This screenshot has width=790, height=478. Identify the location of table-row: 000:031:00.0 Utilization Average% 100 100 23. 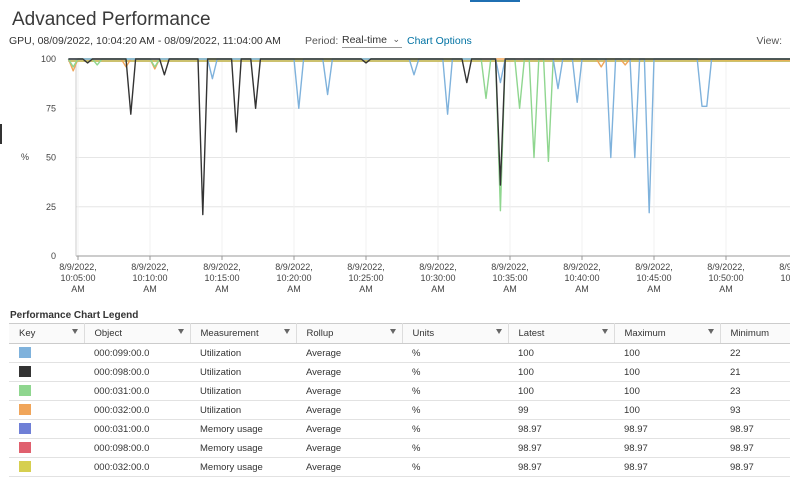
(399, 391).